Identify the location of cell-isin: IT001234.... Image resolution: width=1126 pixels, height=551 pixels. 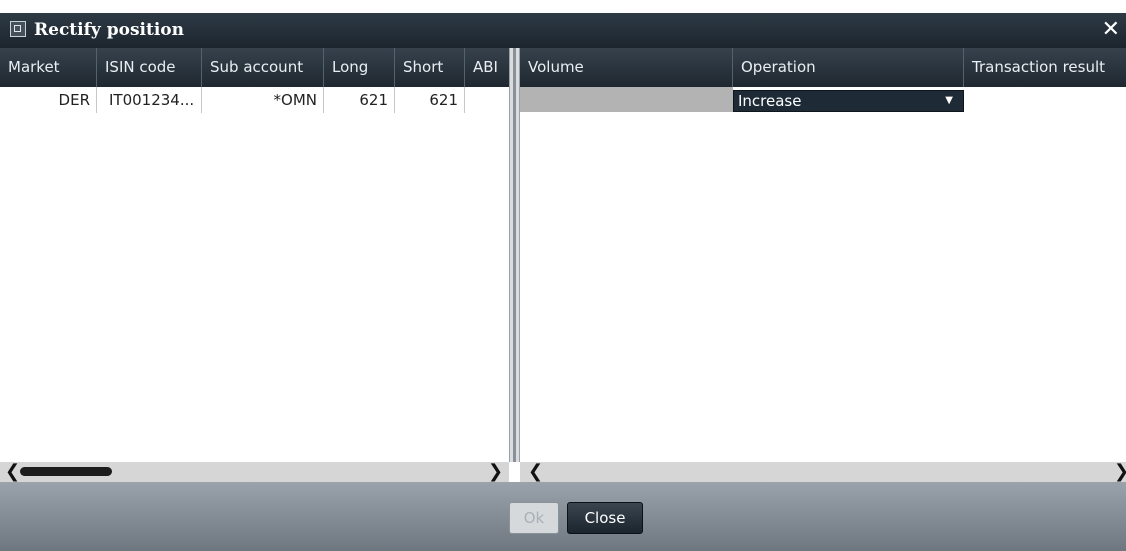
(149, 100).